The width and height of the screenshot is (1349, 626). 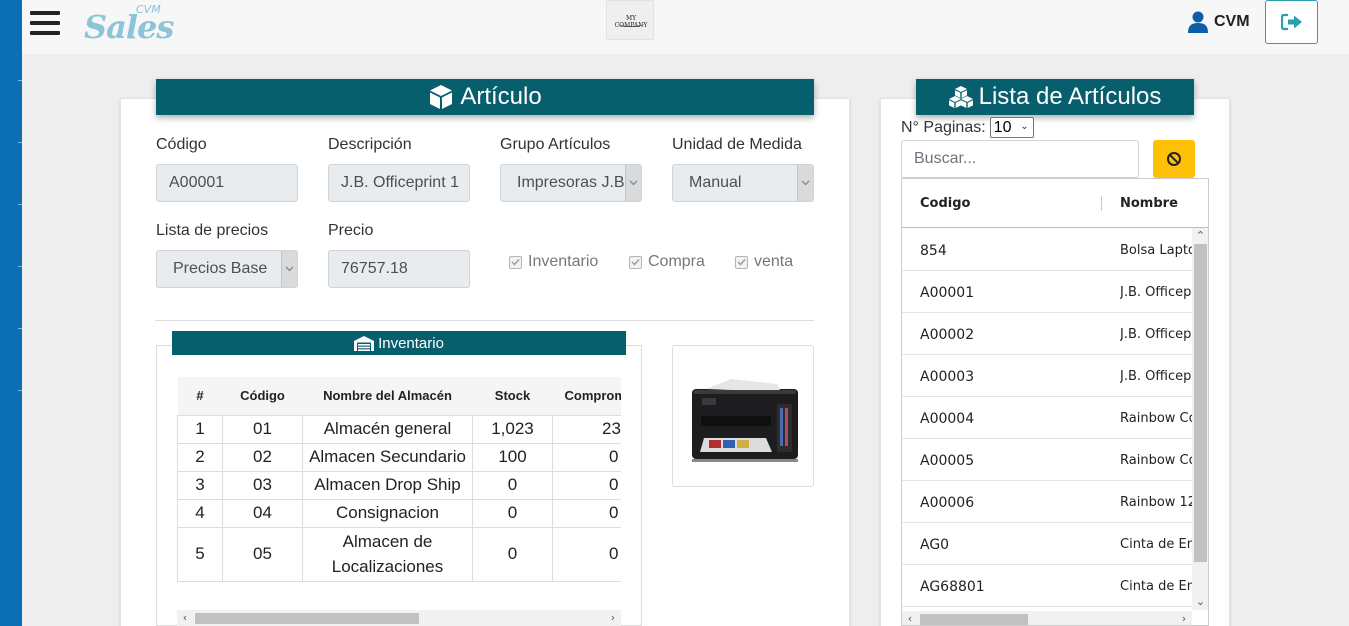 What do you see at coordinates (947, 377) in the screenshot?
I see `item-code: A00003` at bounding box center [947, 377].